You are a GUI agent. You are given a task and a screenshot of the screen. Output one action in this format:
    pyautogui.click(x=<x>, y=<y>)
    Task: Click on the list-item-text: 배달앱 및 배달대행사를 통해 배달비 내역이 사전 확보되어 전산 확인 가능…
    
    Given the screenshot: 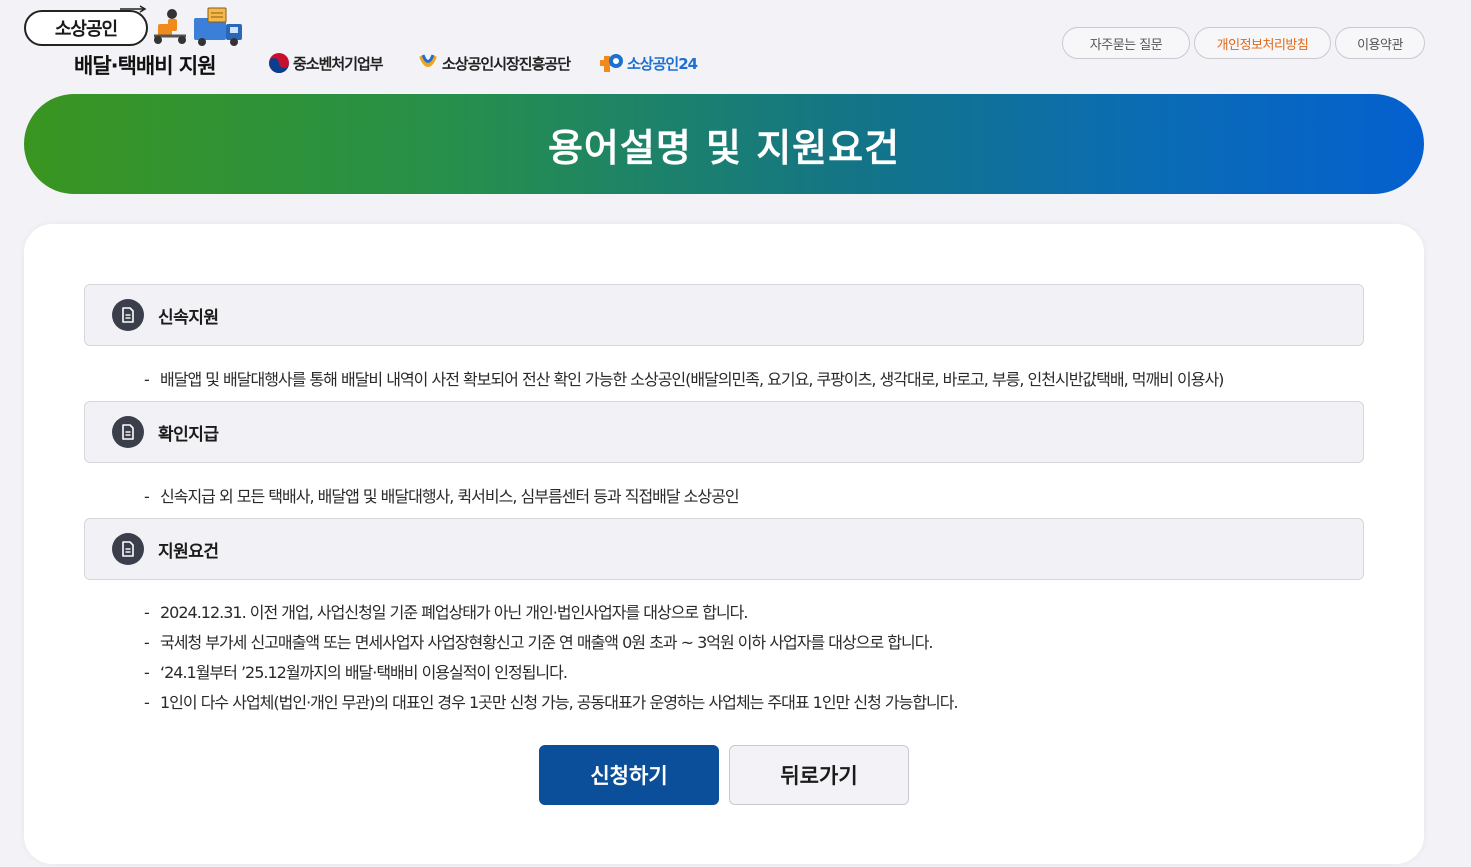 What is the action you would take?
    pyautogui.click(x=692, y=379)
    